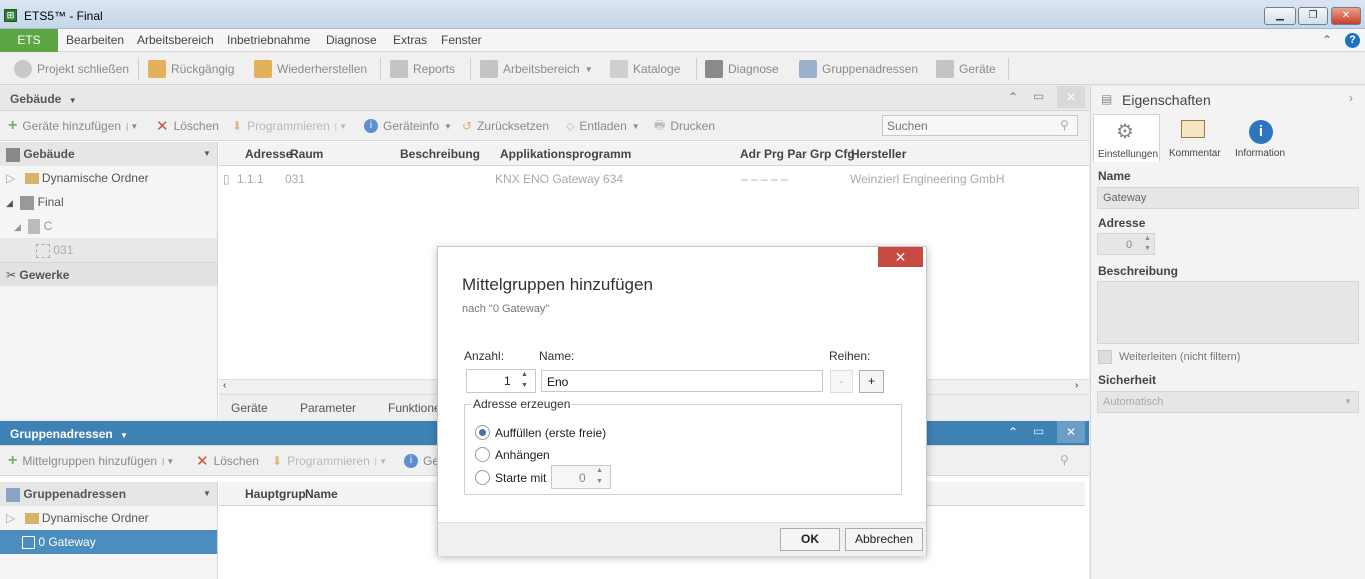  What do you see at coordinates (482, 454) in the screenshot?
I see `radio-append` at bounding box center [482, 454].